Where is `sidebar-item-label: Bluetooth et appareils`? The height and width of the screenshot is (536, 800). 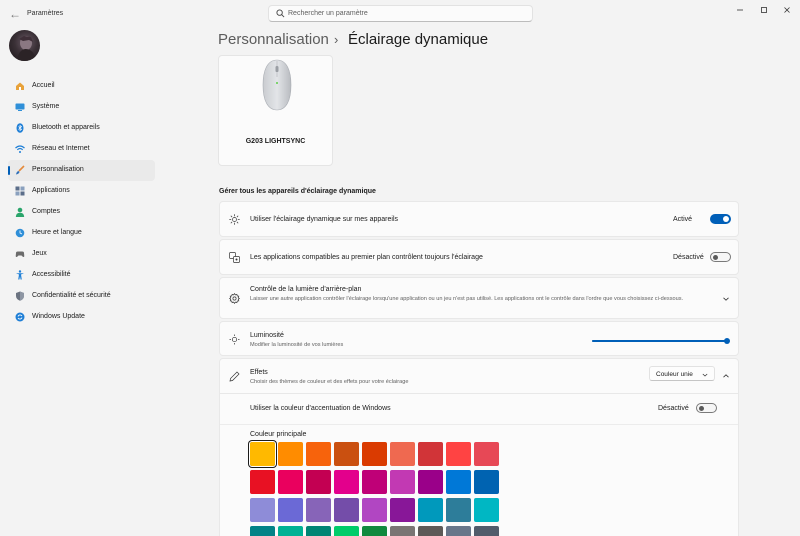 sidebar-item-label: Bluetooth et appareils is located at coordinates (66, 127).